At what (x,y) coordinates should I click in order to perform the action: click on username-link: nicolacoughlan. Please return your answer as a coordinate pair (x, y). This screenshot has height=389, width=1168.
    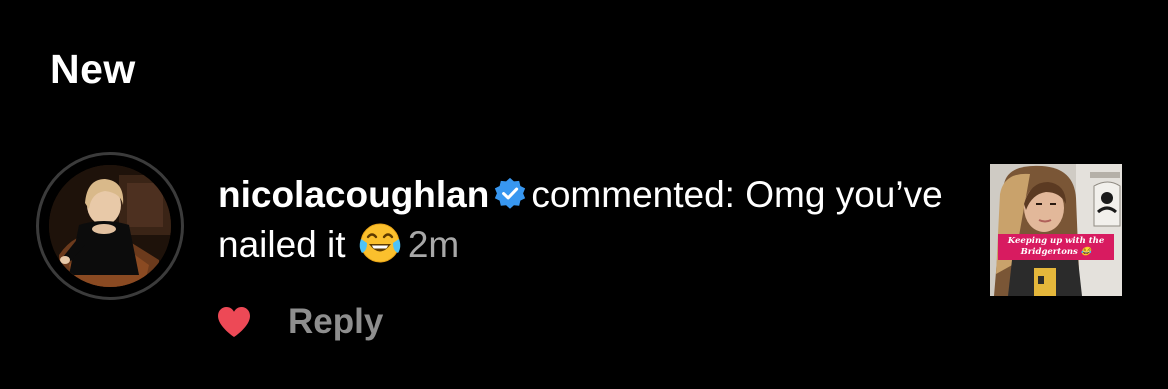
    Looking at the image, I should click on (353, 194).